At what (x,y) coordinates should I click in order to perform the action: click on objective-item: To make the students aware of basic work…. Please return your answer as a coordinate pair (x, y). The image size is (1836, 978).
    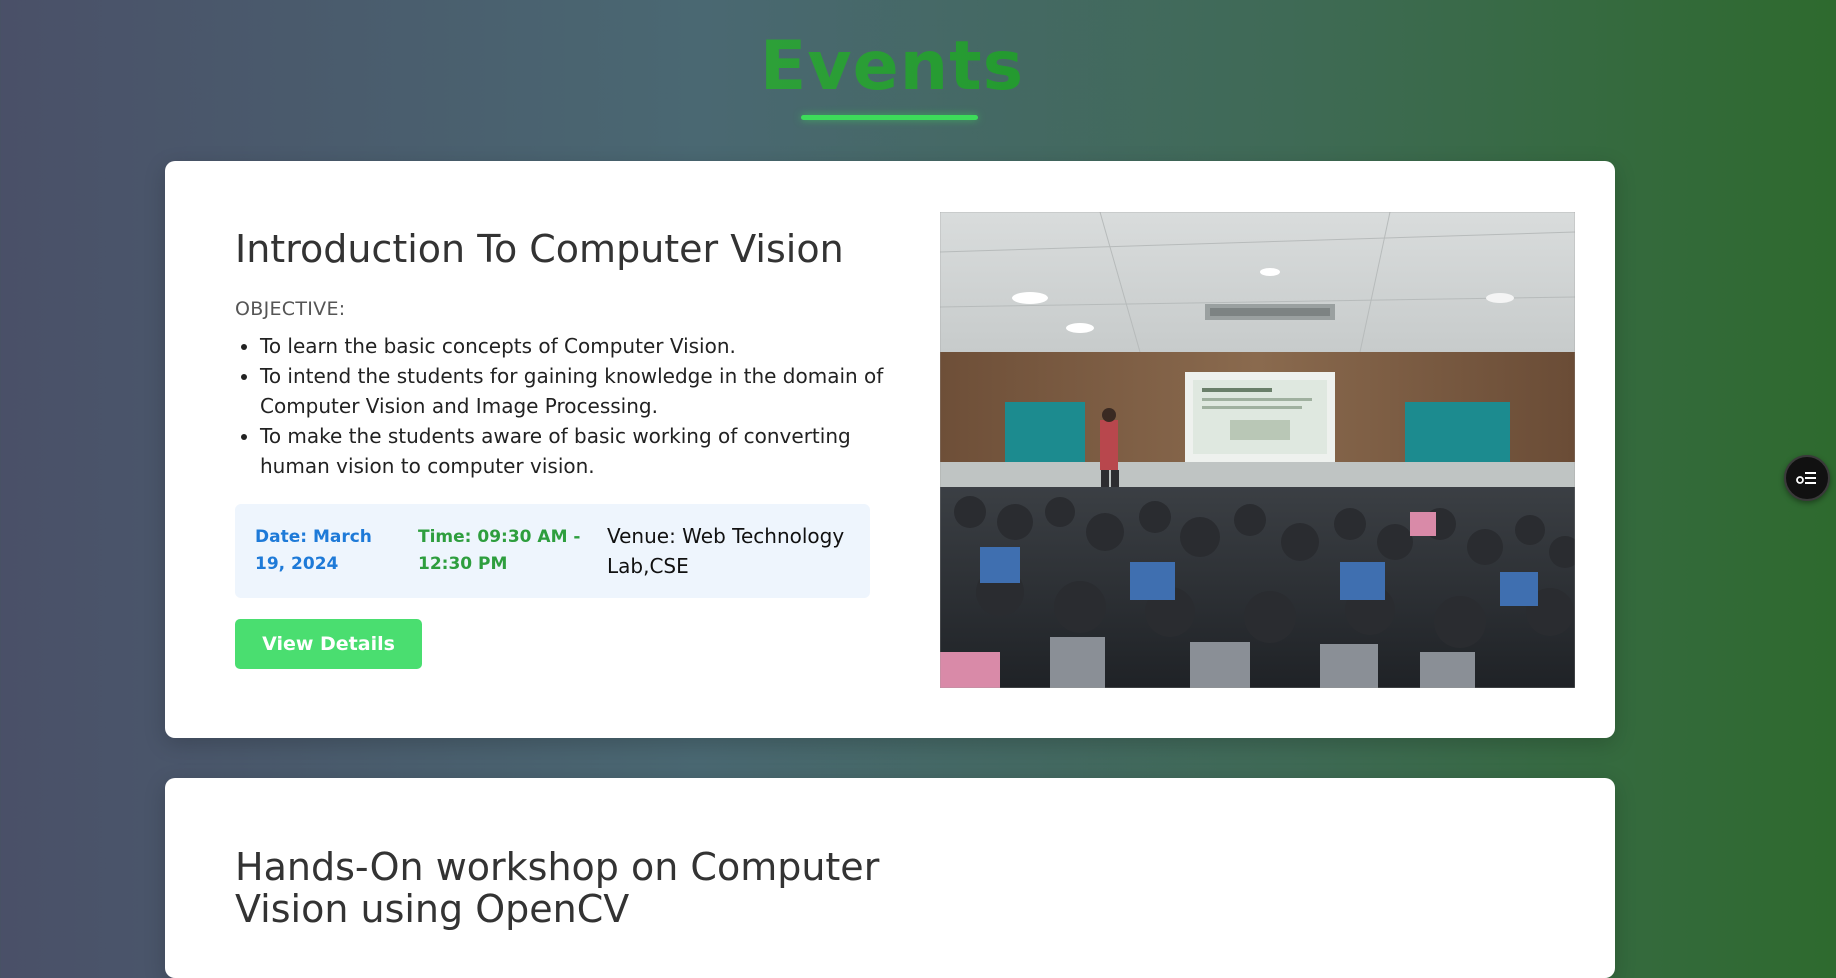
    Looking at the image, I should click on (575, 451).